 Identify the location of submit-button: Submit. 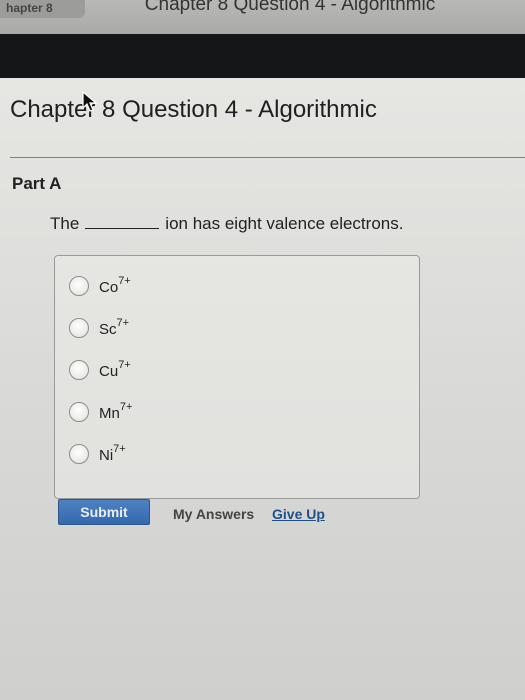
(104, 512).